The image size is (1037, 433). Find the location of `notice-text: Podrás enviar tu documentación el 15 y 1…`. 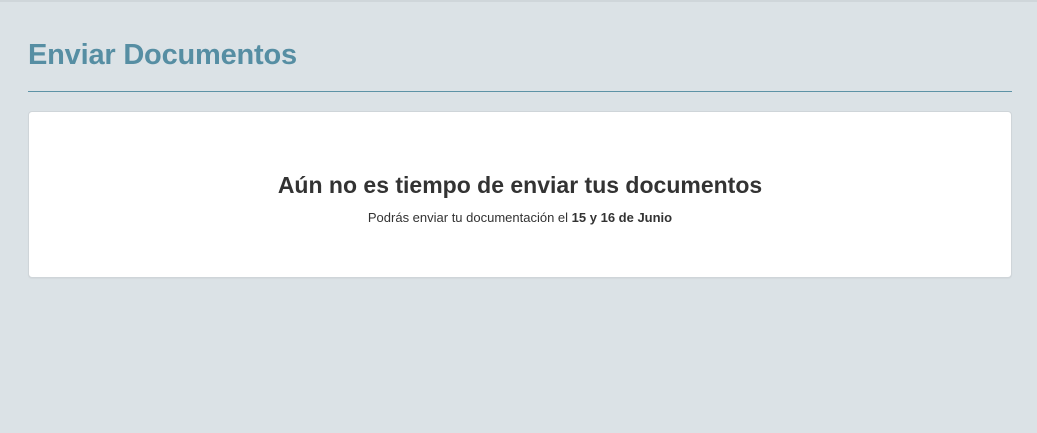

notice-text: Podrás enviar tu documentación el 15 y 1… is located at coordinates (520, 218).